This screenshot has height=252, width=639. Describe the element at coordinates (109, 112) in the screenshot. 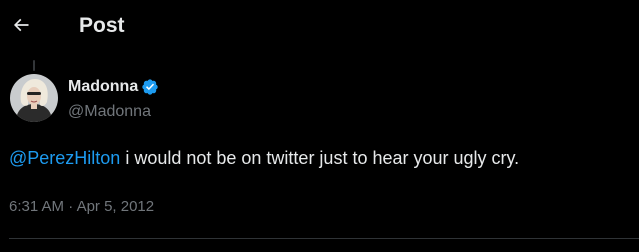

I see `author-handle: @Madonna` at that location.